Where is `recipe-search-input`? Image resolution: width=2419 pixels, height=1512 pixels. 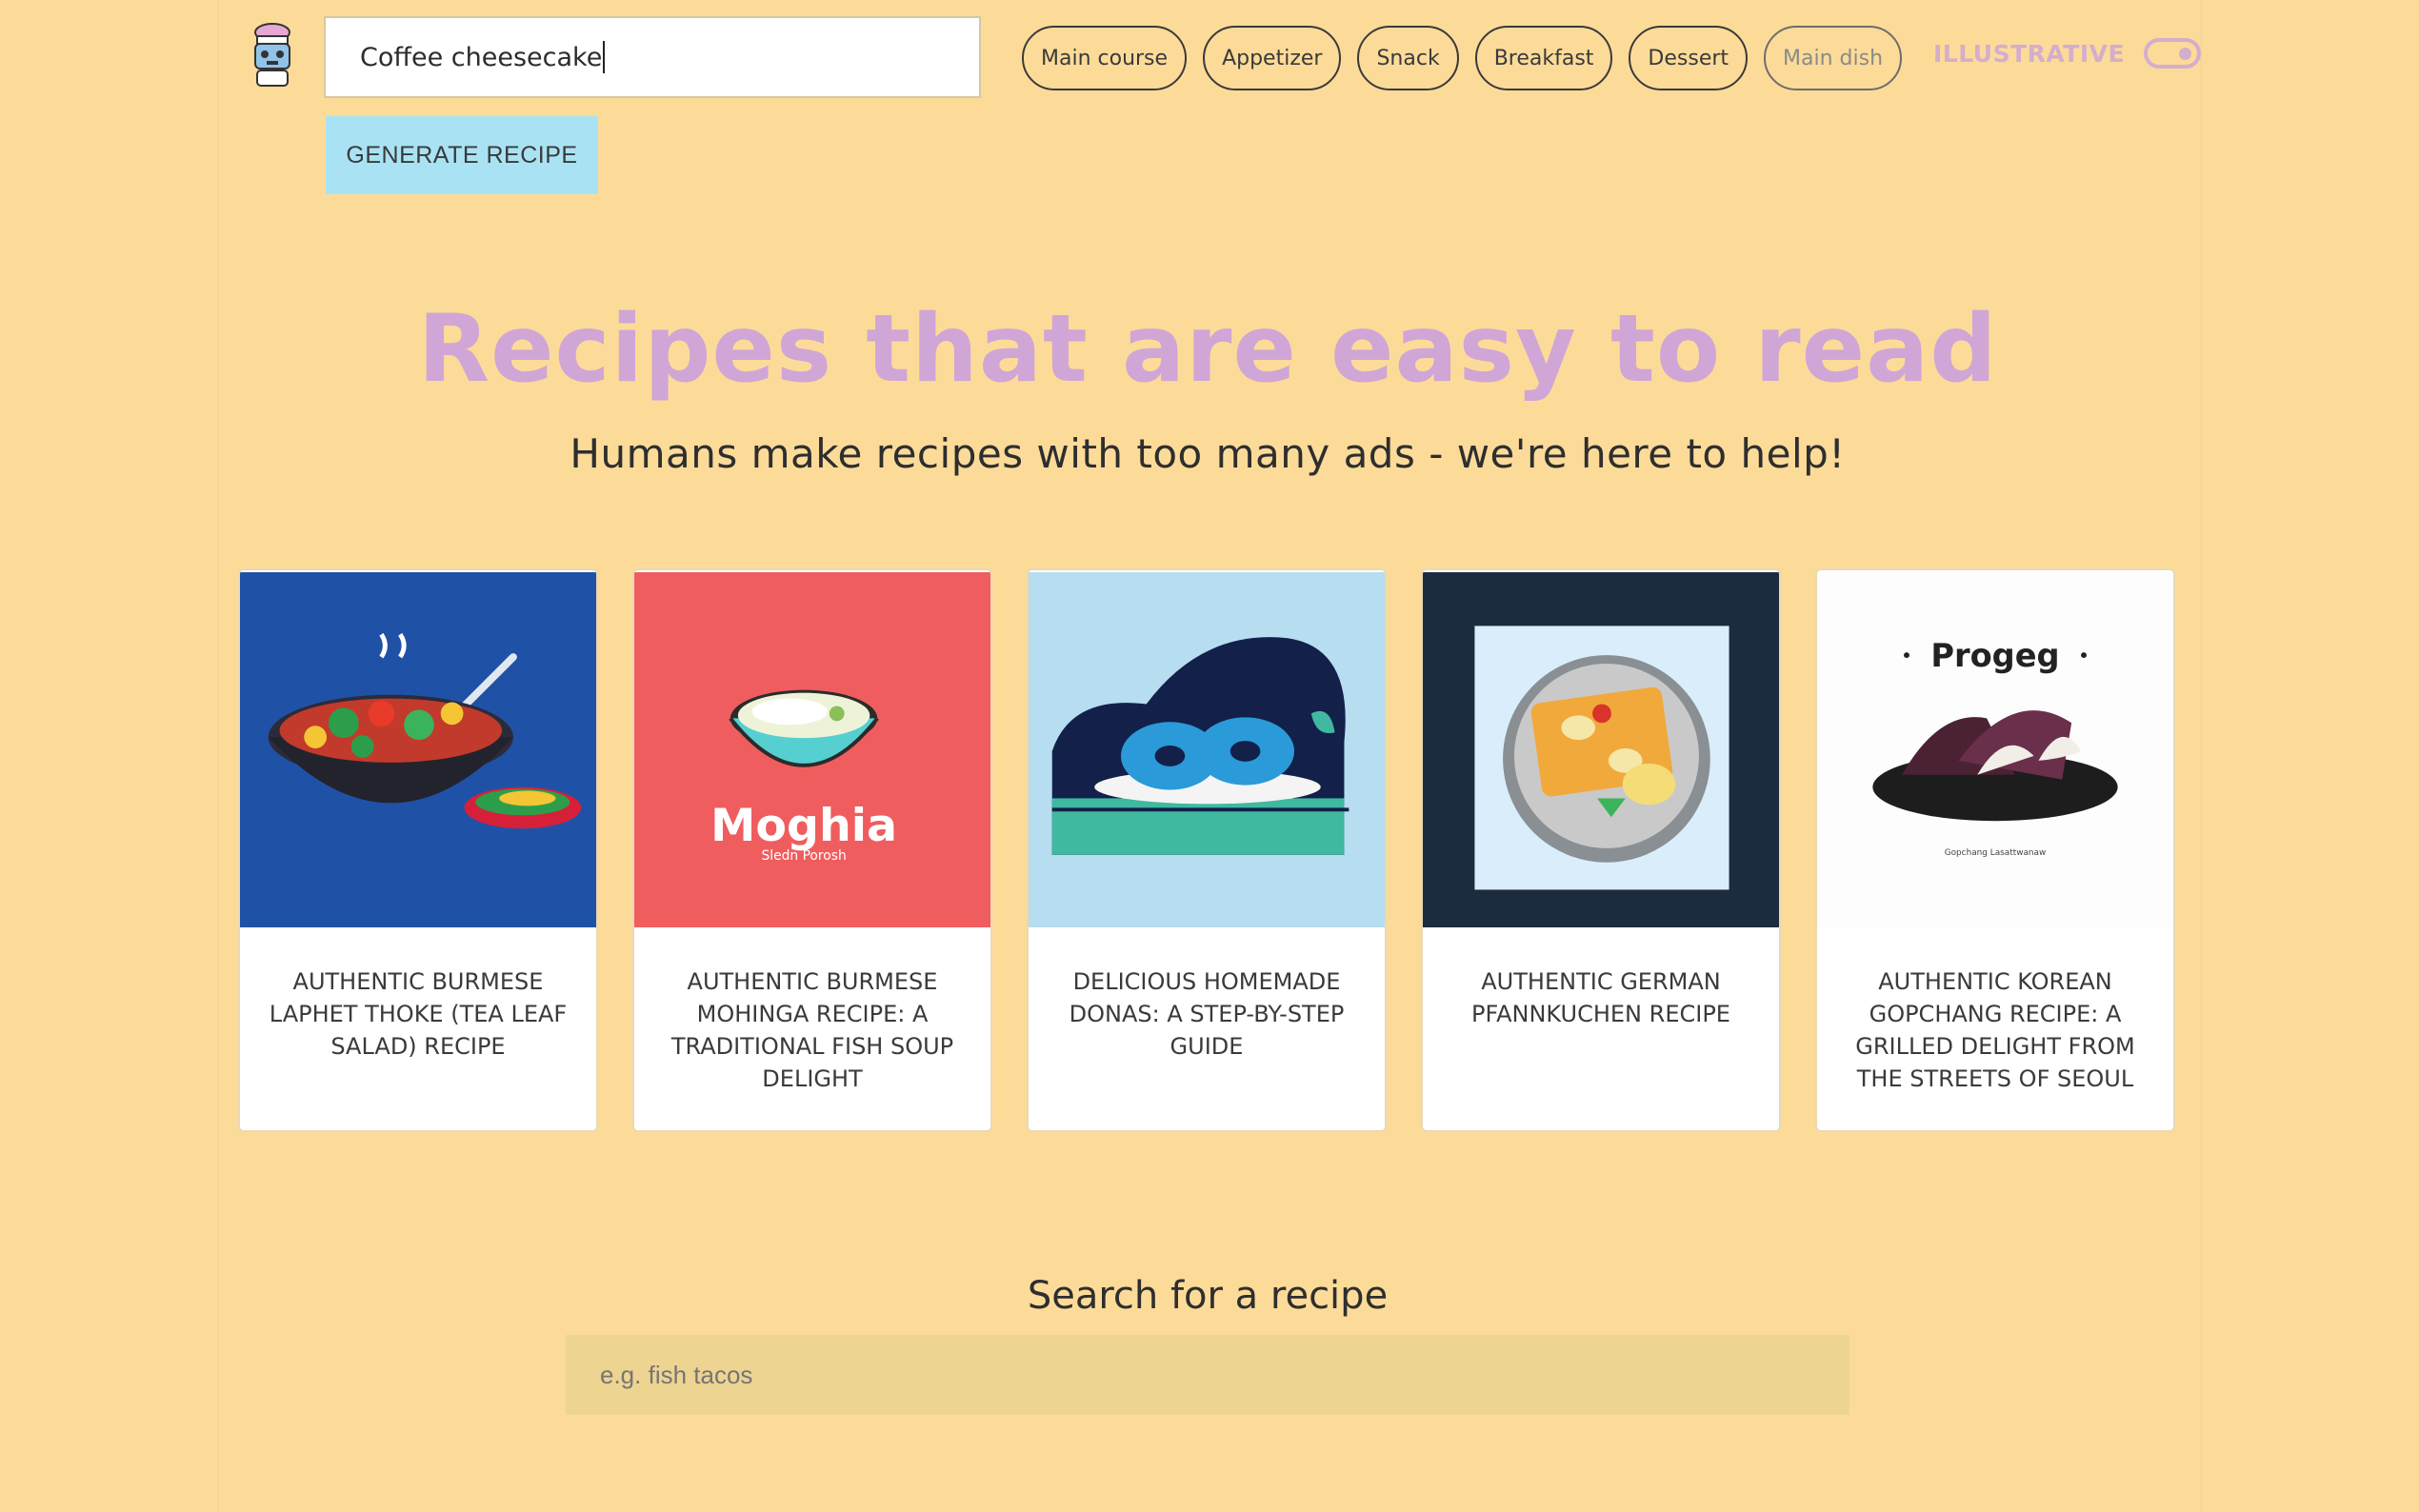
recipe-search-input is located at coordinates (1207, 1375).